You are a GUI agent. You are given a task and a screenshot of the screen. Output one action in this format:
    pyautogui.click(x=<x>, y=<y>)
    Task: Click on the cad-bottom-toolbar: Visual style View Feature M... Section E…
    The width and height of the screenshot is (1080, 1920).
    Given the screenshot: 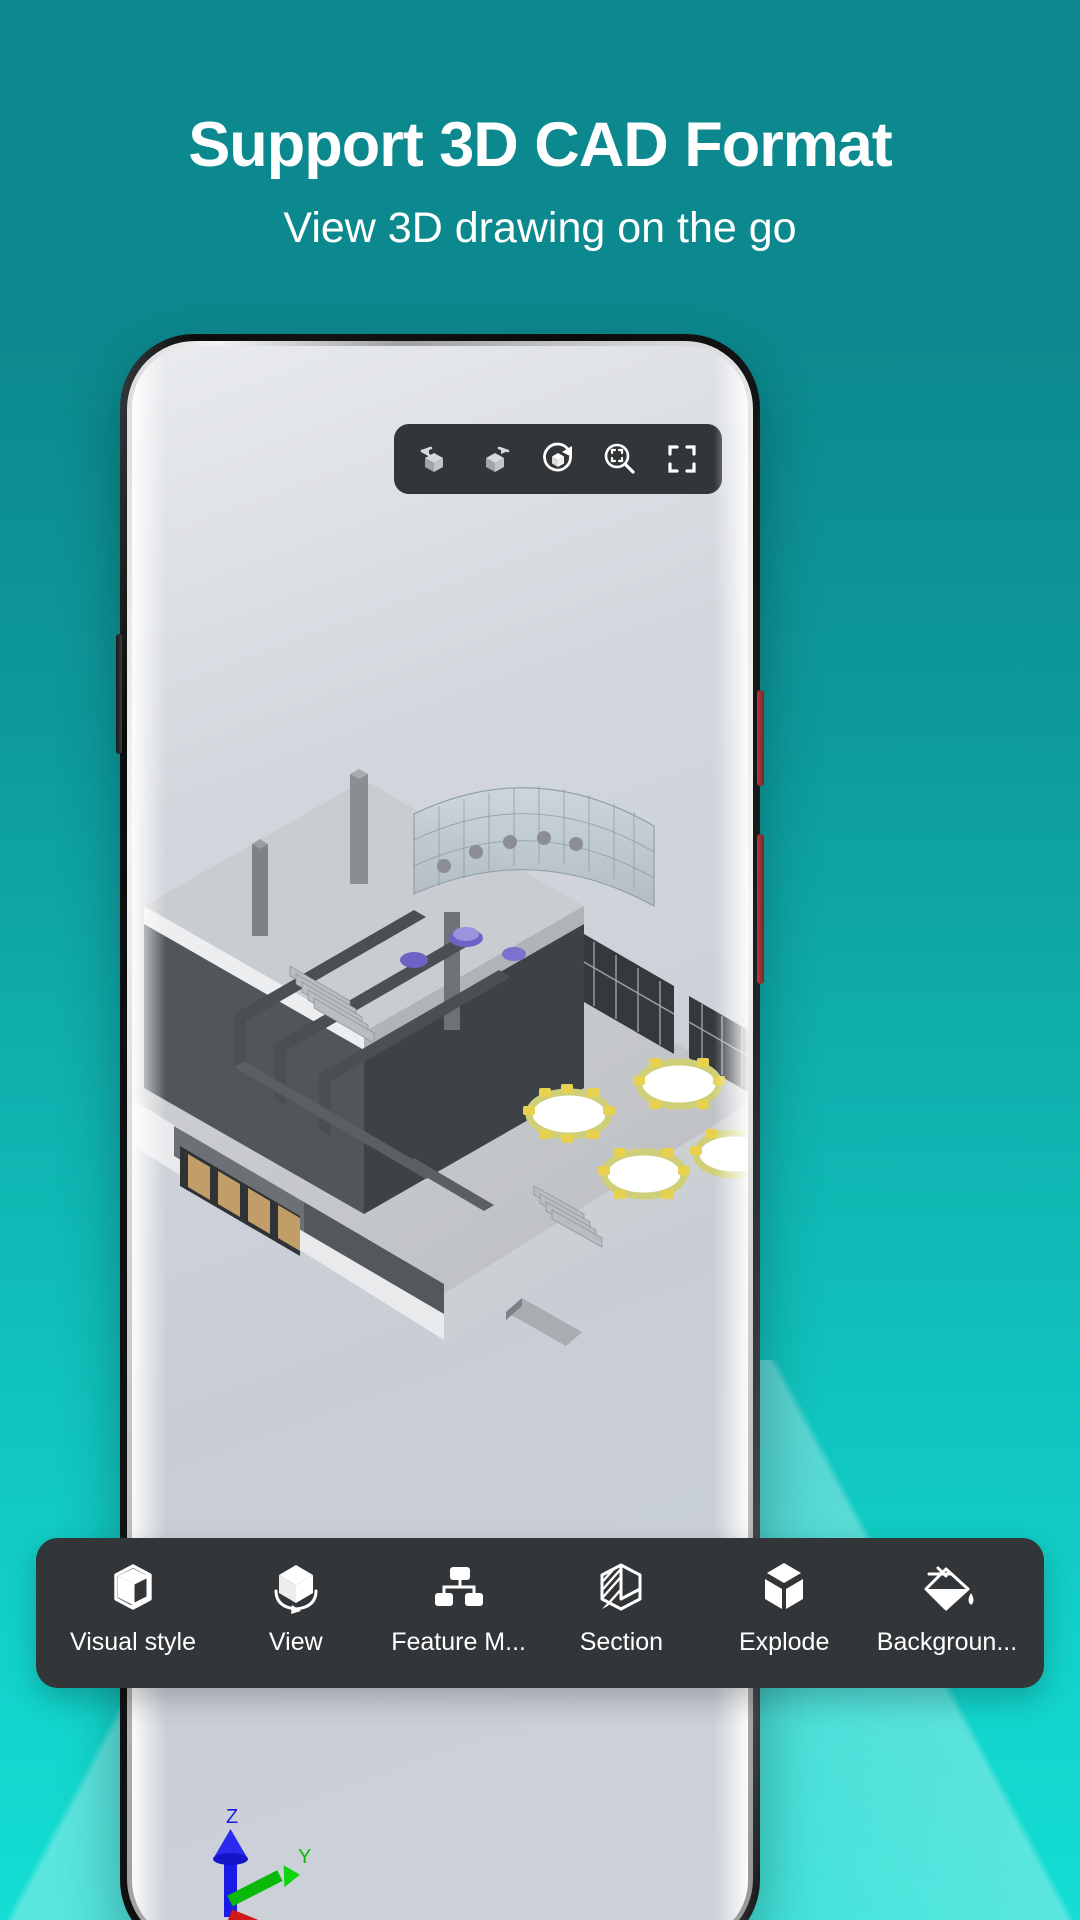 What is the action you would take?
    pyautogui.click(x=540, y=1613)
    